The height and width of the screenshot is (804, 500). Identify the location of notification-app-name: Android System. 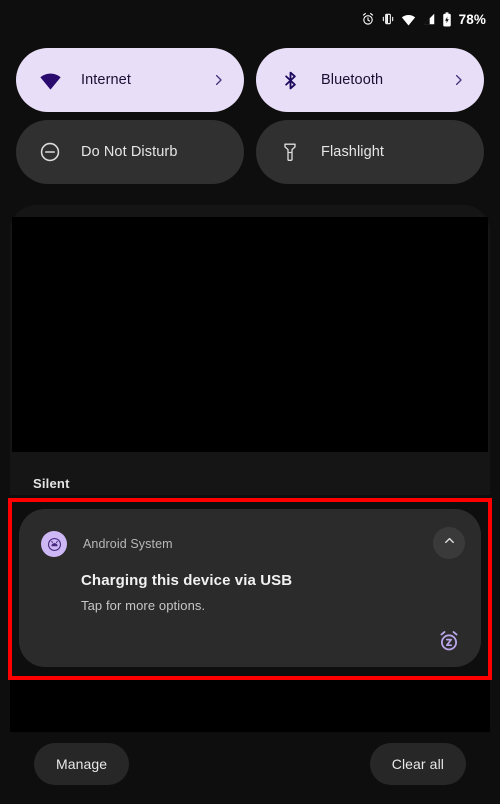
(128, 544).